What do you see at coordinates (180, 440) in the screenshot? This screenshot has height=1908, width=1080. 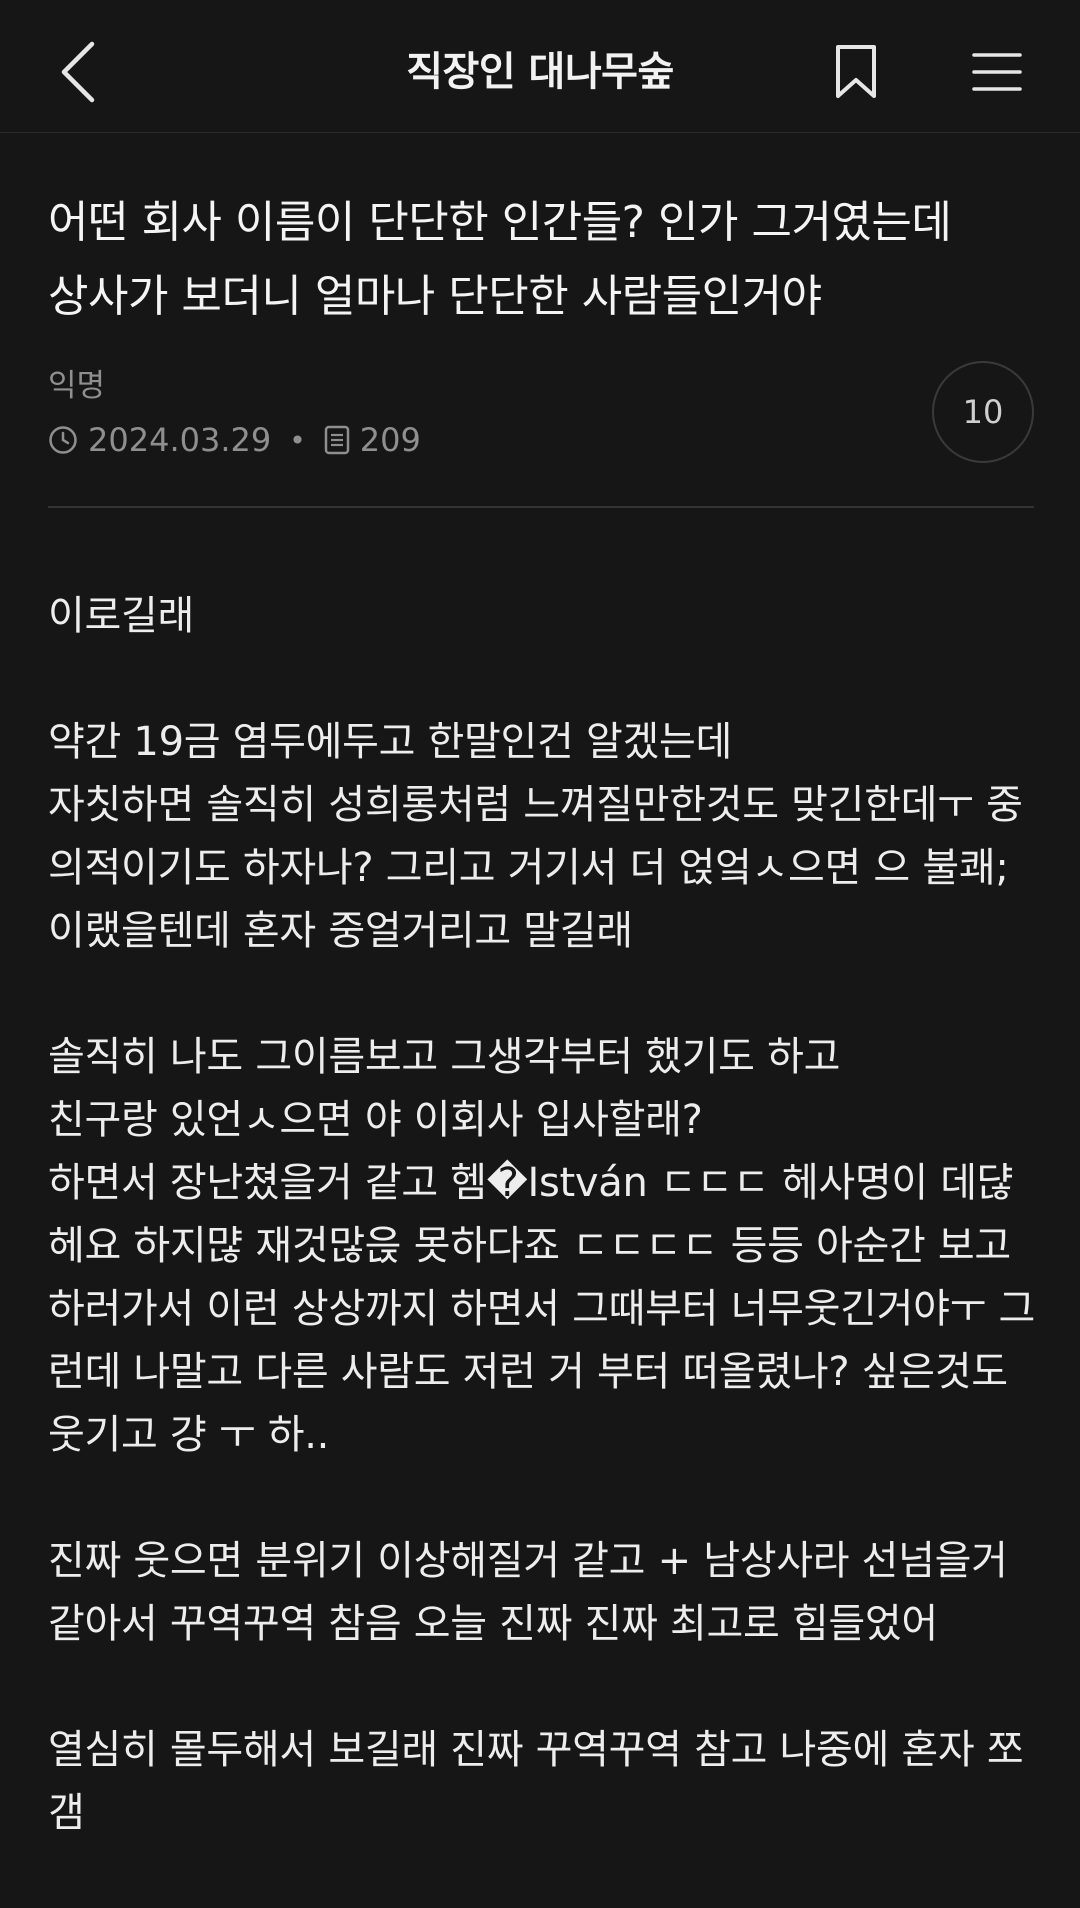 I see `post-date: 2024.03.29` at bounding box center [180, 440].